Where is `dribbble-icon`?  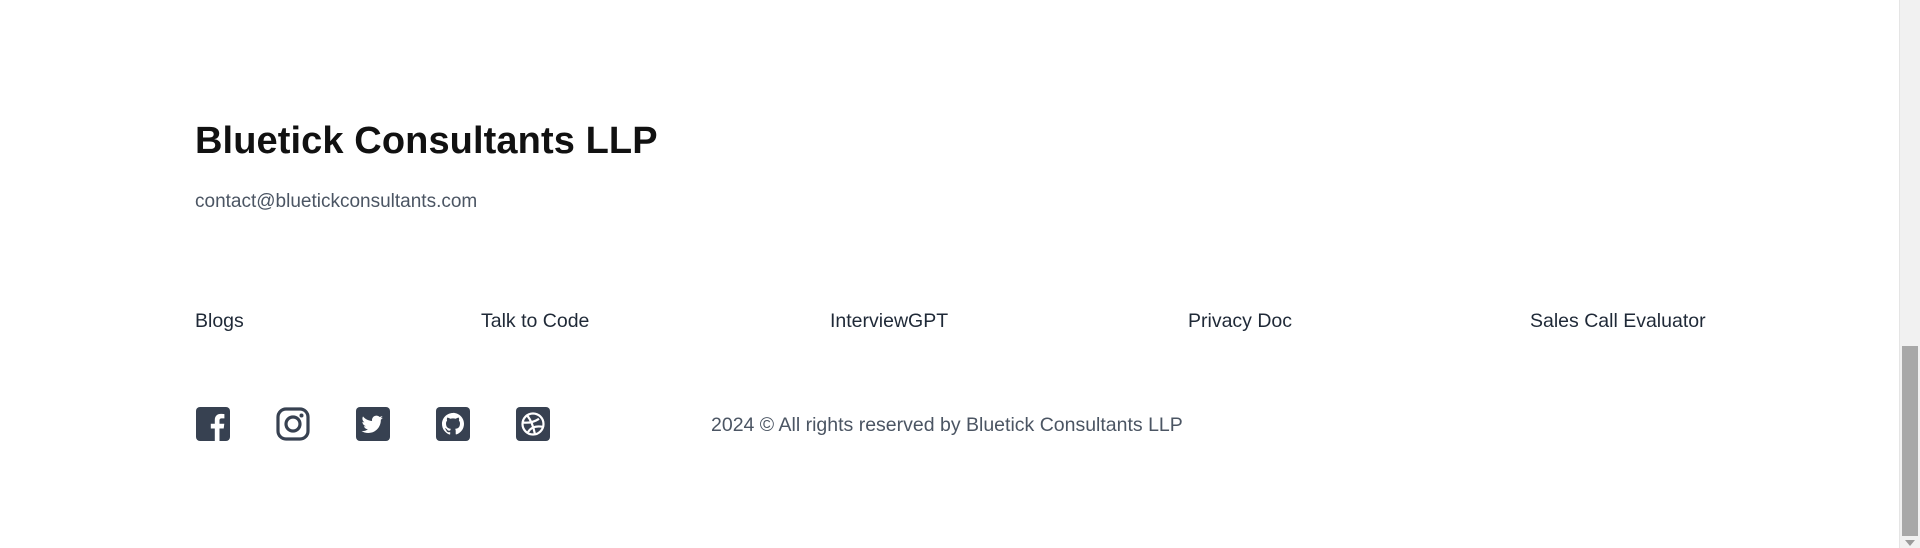 dribbble-icon is located at coordinates (533, 424).